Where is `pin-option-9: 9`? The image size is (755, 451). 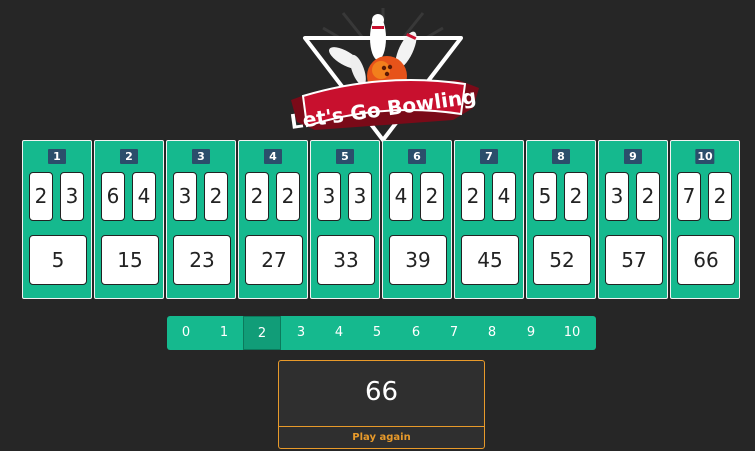 pin-option-9: 9 is located at coordinates (531, 333).